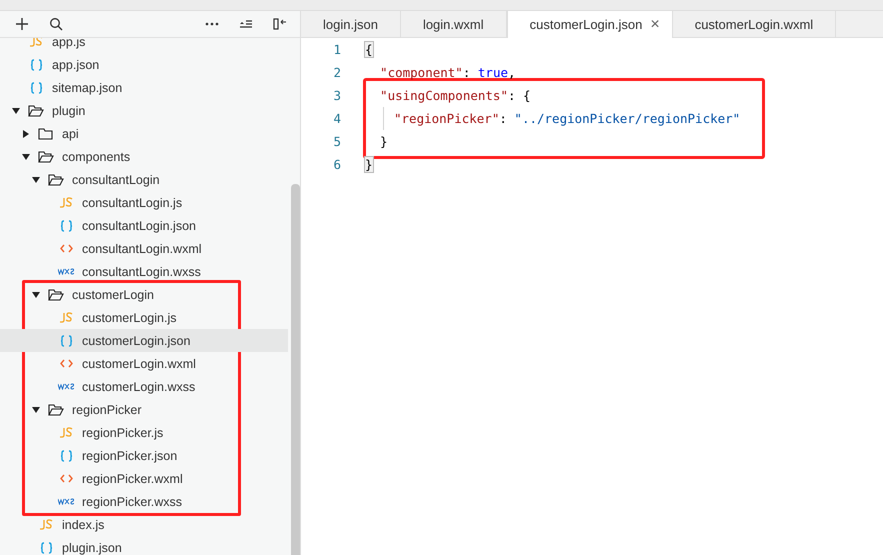 Image resolution: width=883 pixels, height=555 pixels. I want to click on close-tab-button: ×, so click(655, 25).